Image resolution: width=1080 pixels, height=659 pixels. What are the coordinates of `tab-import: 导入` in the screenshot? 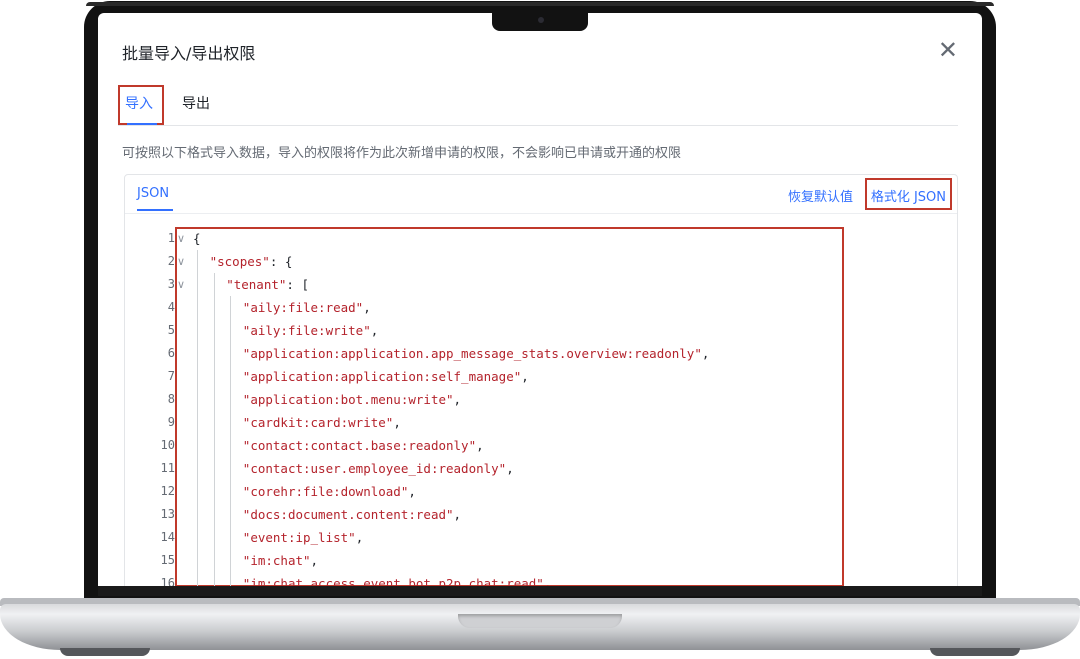 It's located at (141, 105).